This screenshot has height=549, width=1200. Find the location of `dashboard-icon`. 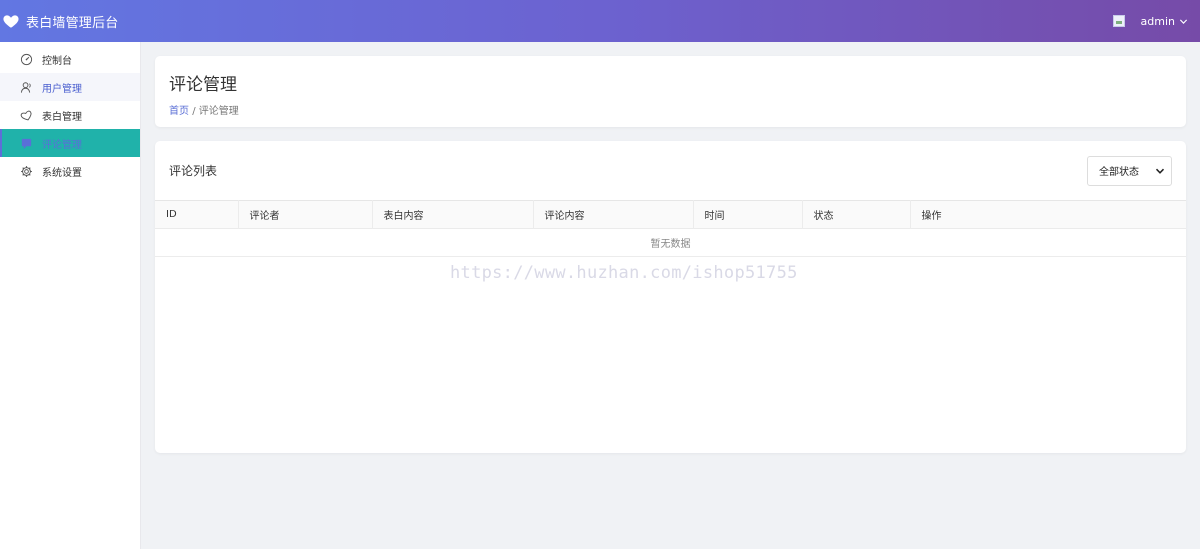

dashboard-icon is located at coordinates (26, 59).